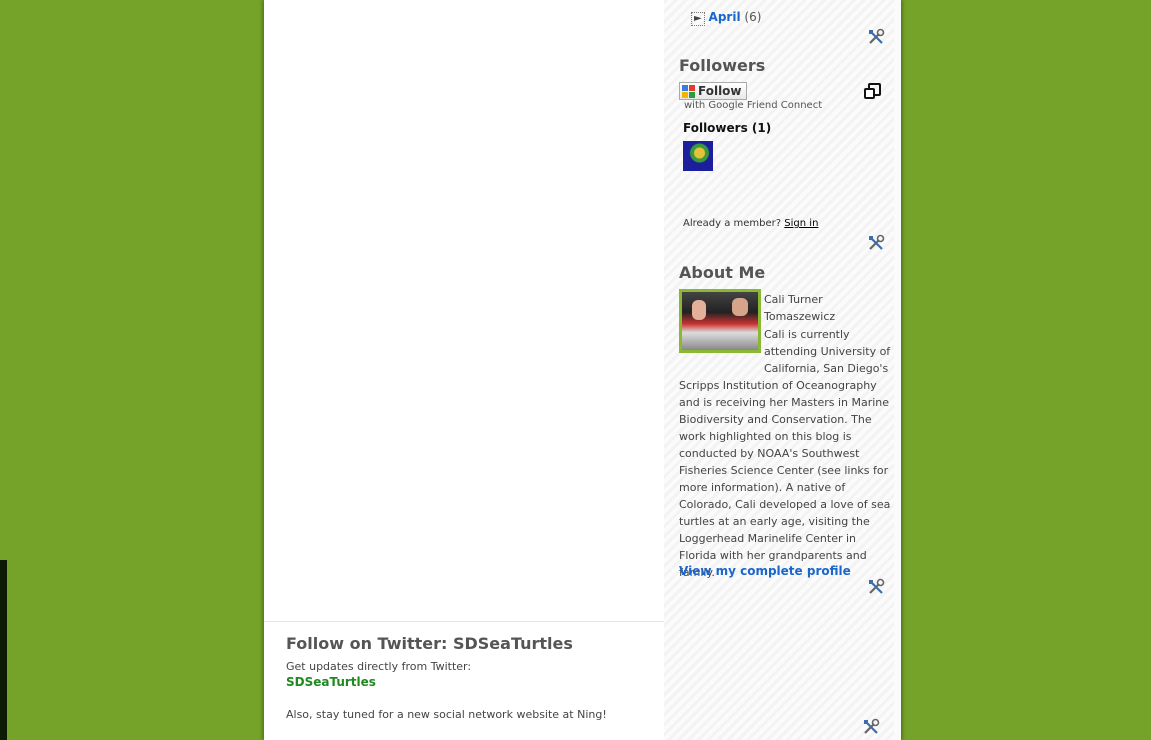 This screenshot has width=1151, height=740. I want to click on followers-count: Followers (1), so click(727, 128).